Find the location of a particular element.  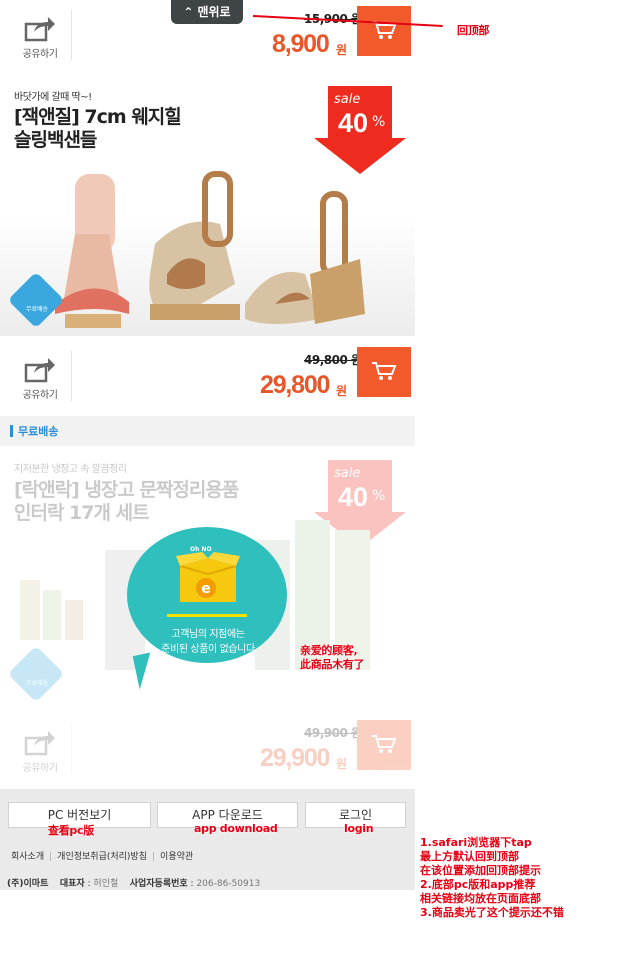

company-info: (주)이마트 대표자 : 허인철 사업자등록번호 : 206-86-50913 is located at coordinates (134, 884).